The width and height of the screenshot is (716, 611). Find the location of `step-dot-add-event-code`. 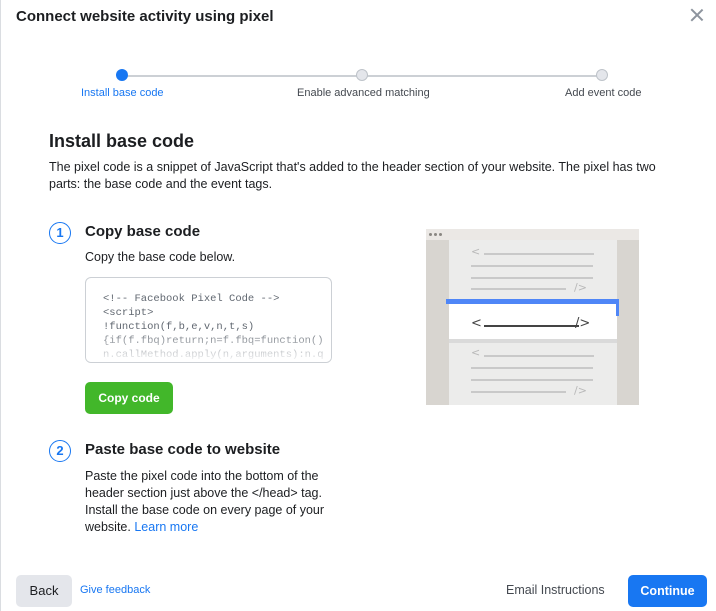

step-dot-add-event-code is located at coordinates (602, 75).